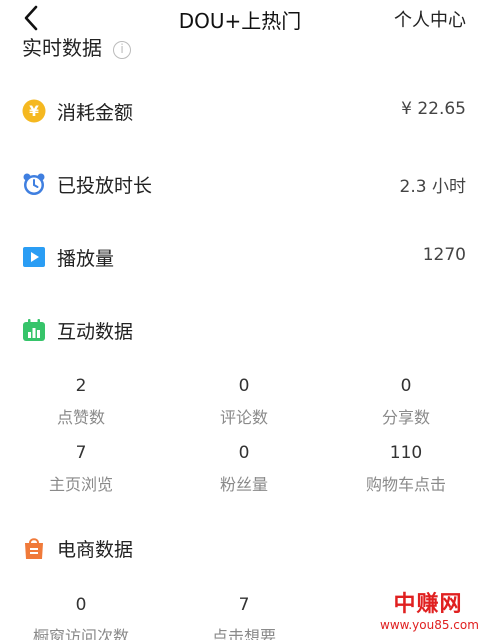 This screenshot has height=640, width=480. Describe the element at coordinates (240, 548) in the screenshot. I see `ecommerce-section-header: 电商数据` at that location.